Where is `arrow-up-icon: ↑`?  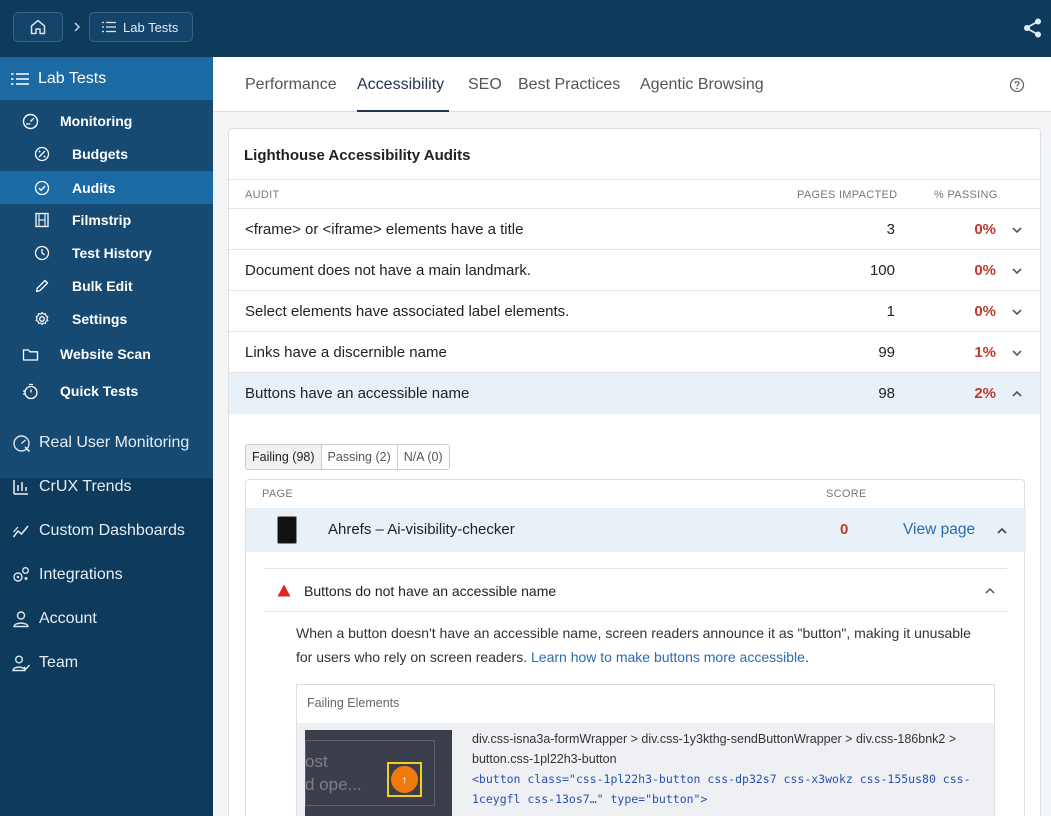
arrow-up-icon: ↑ is located at coordinates (404, 779).